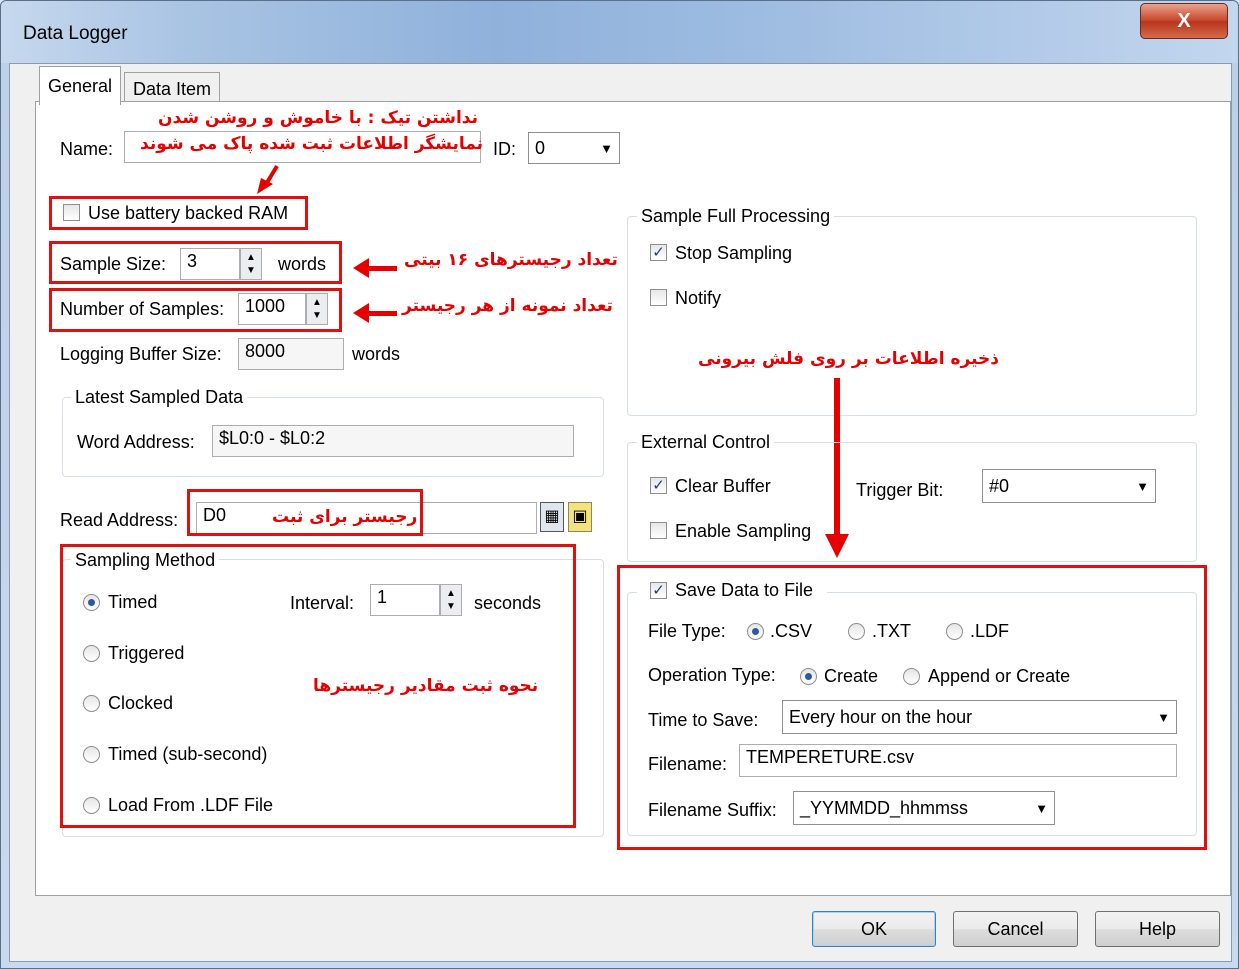 This screenshot has width=1239, height=969. What do you see at coordinates (375, 313) in the screenshot?
I see `annotation-arrow-num-samples` at bounding box center [375, 313].